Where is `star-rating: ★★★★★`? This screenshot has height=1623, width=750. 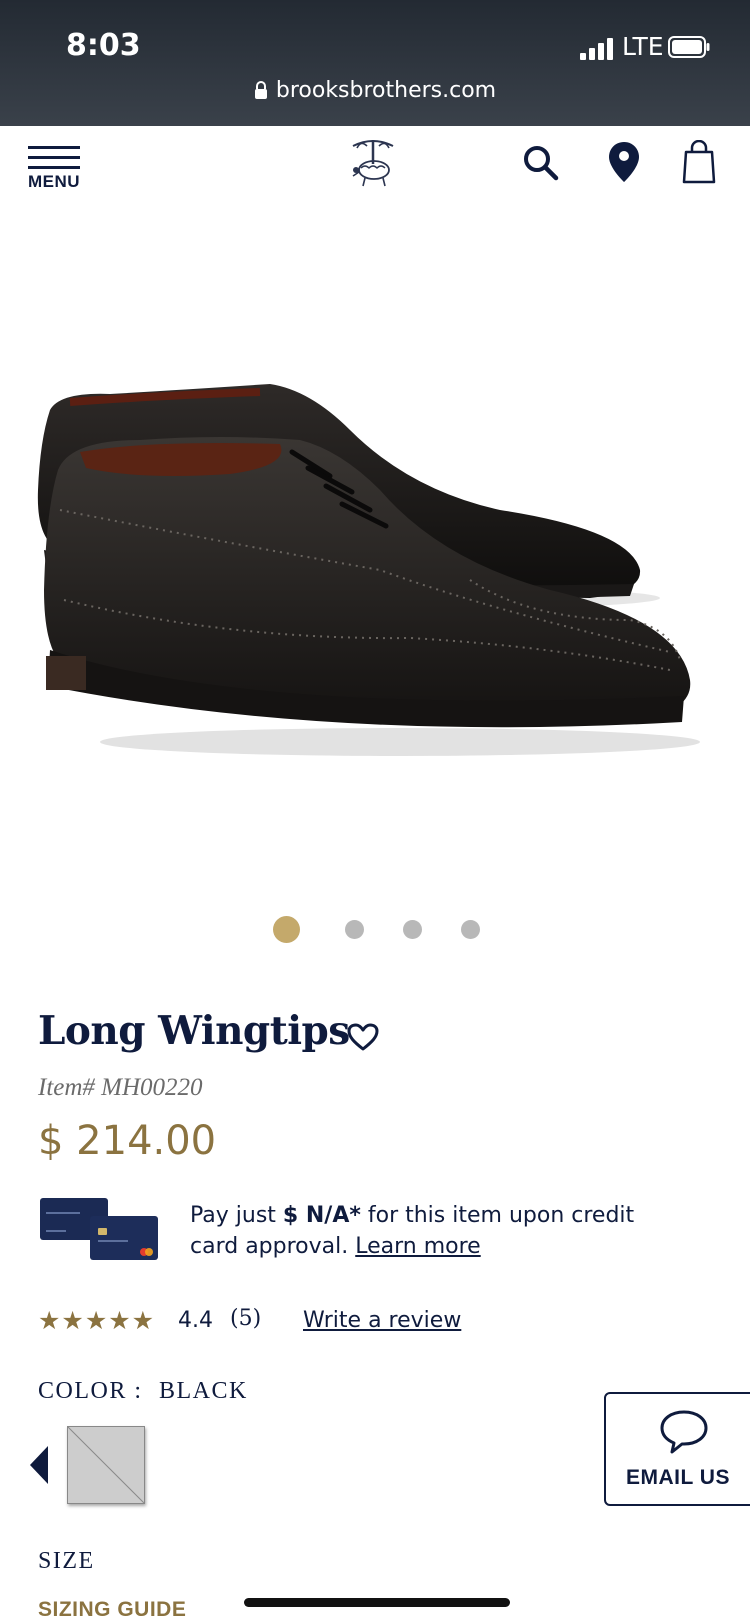
star-rating: ★★★★★ is located at coordinates (96, 1321).